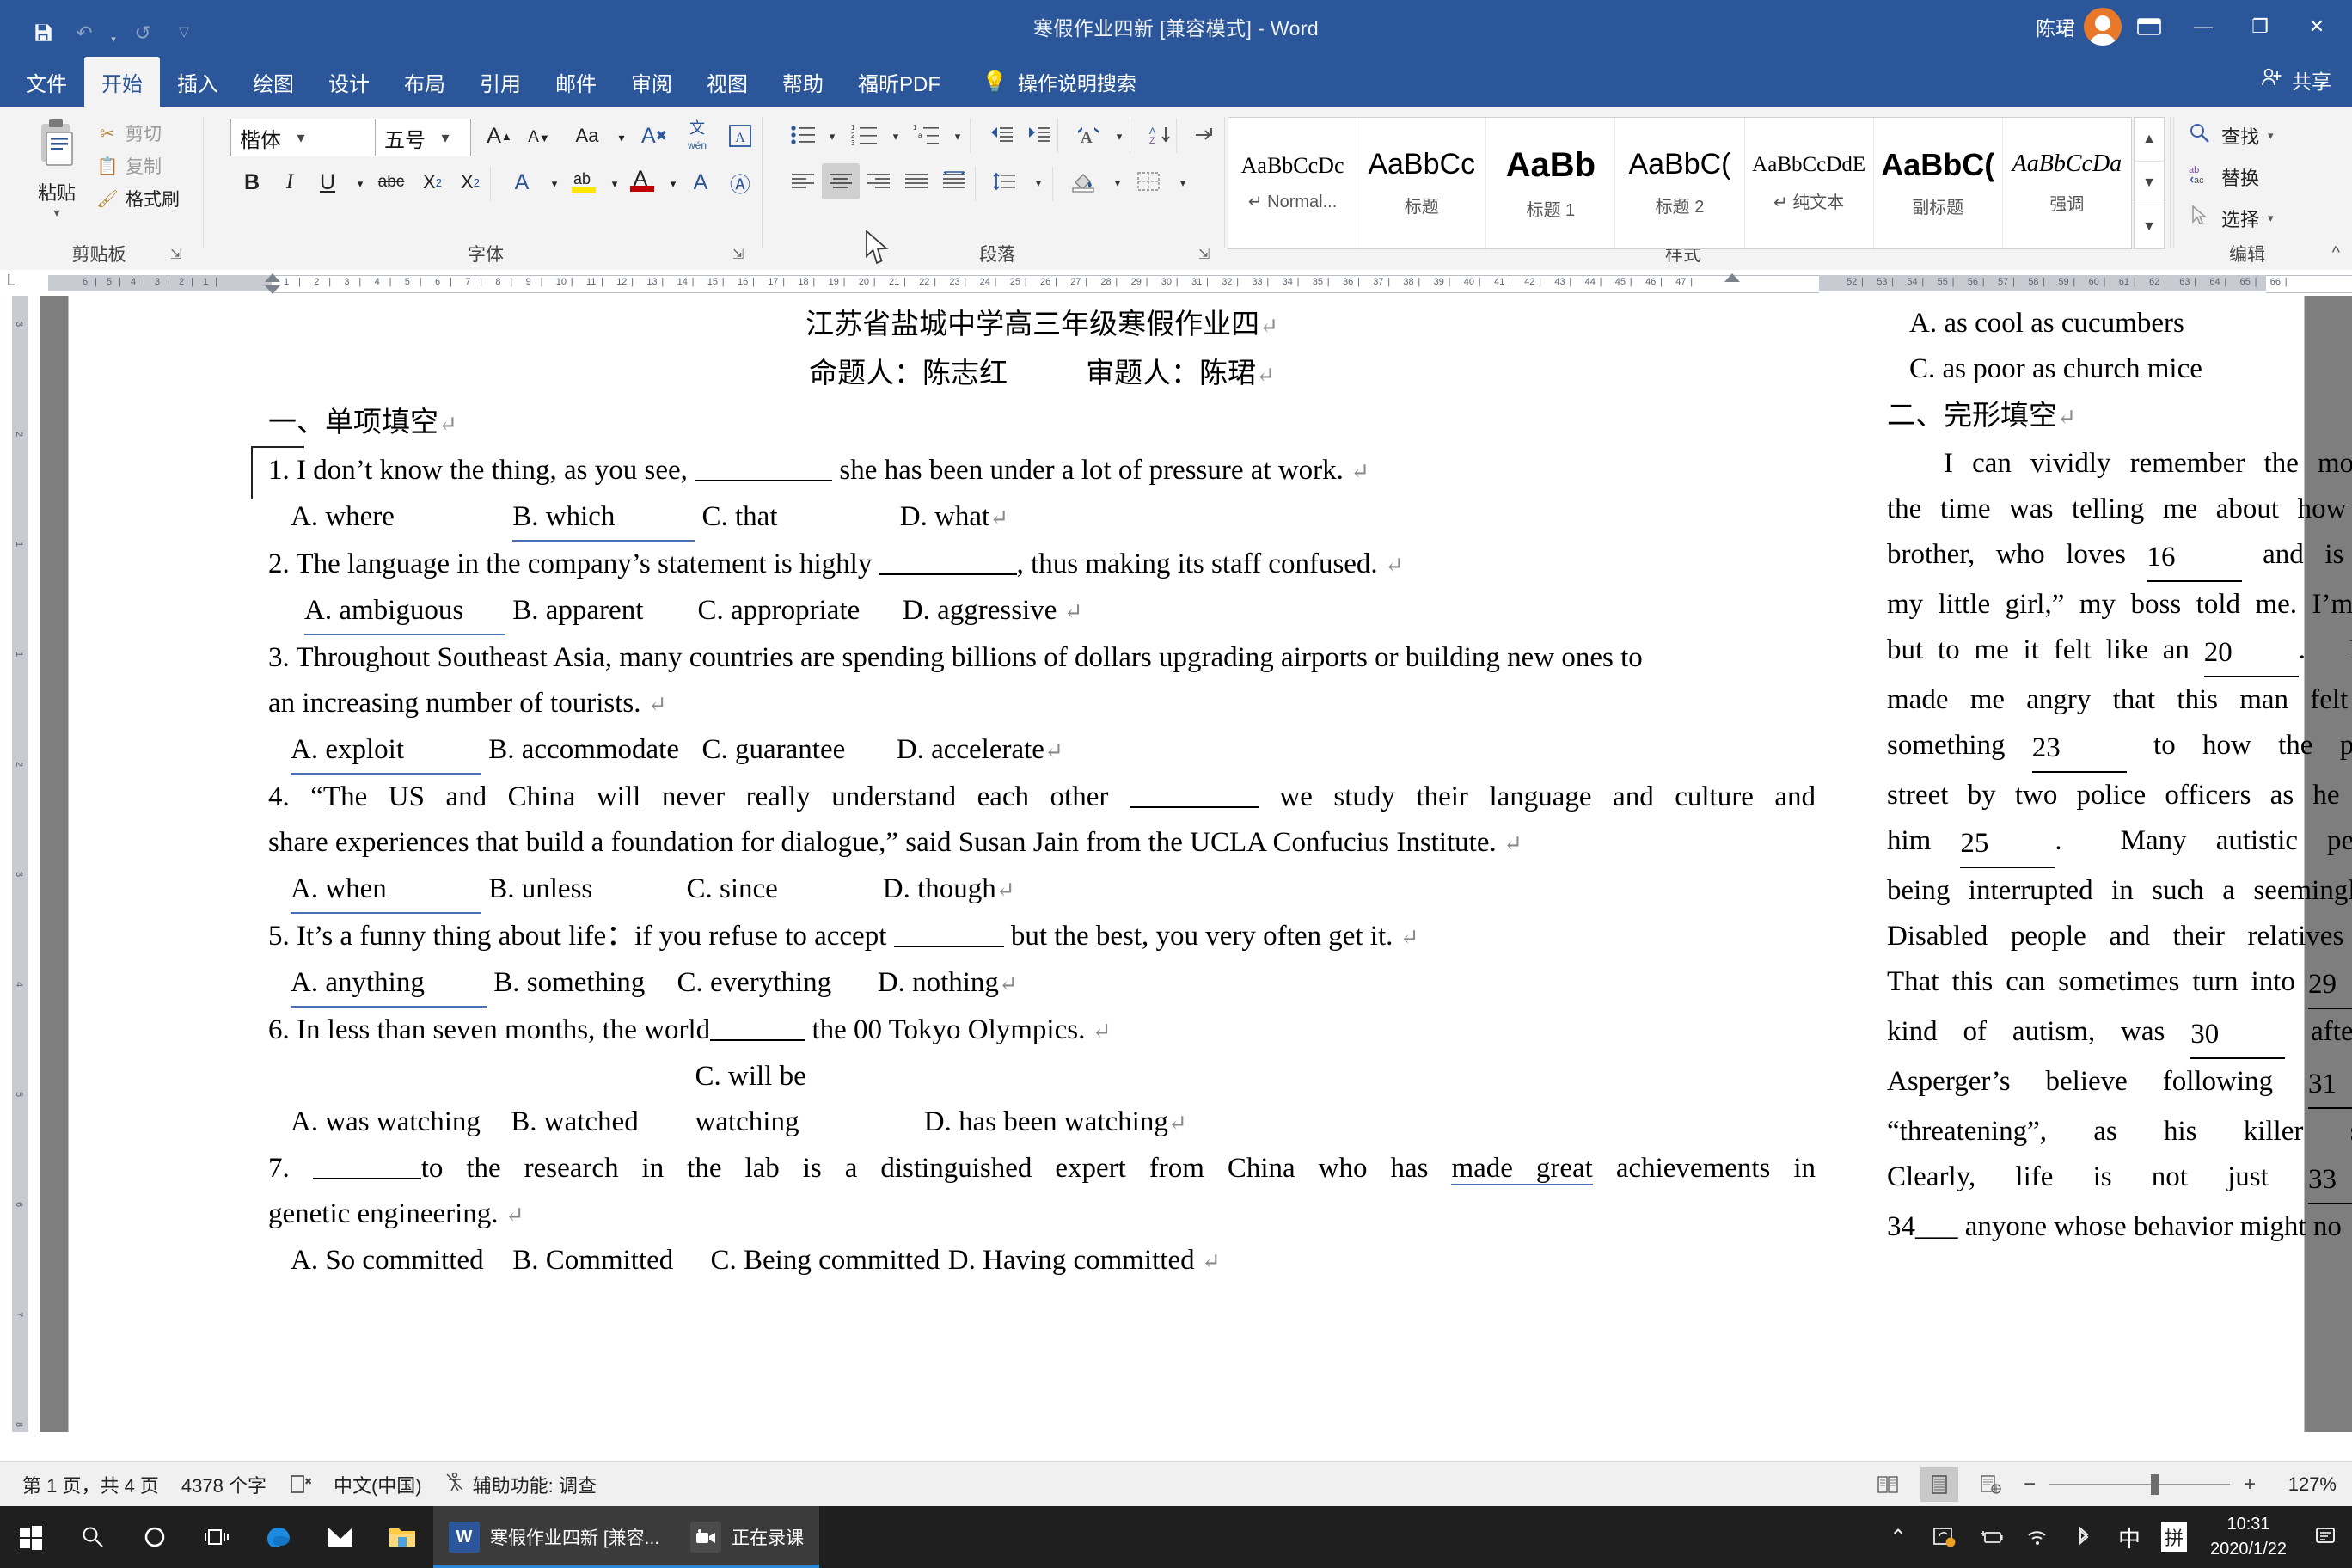 This screenshot has height=1568, width=2352. What do you see at coordinates (1945, 1537) in the screenshot?
I see `onedrive-sync-icon` at bounding box center [1945, 1537].